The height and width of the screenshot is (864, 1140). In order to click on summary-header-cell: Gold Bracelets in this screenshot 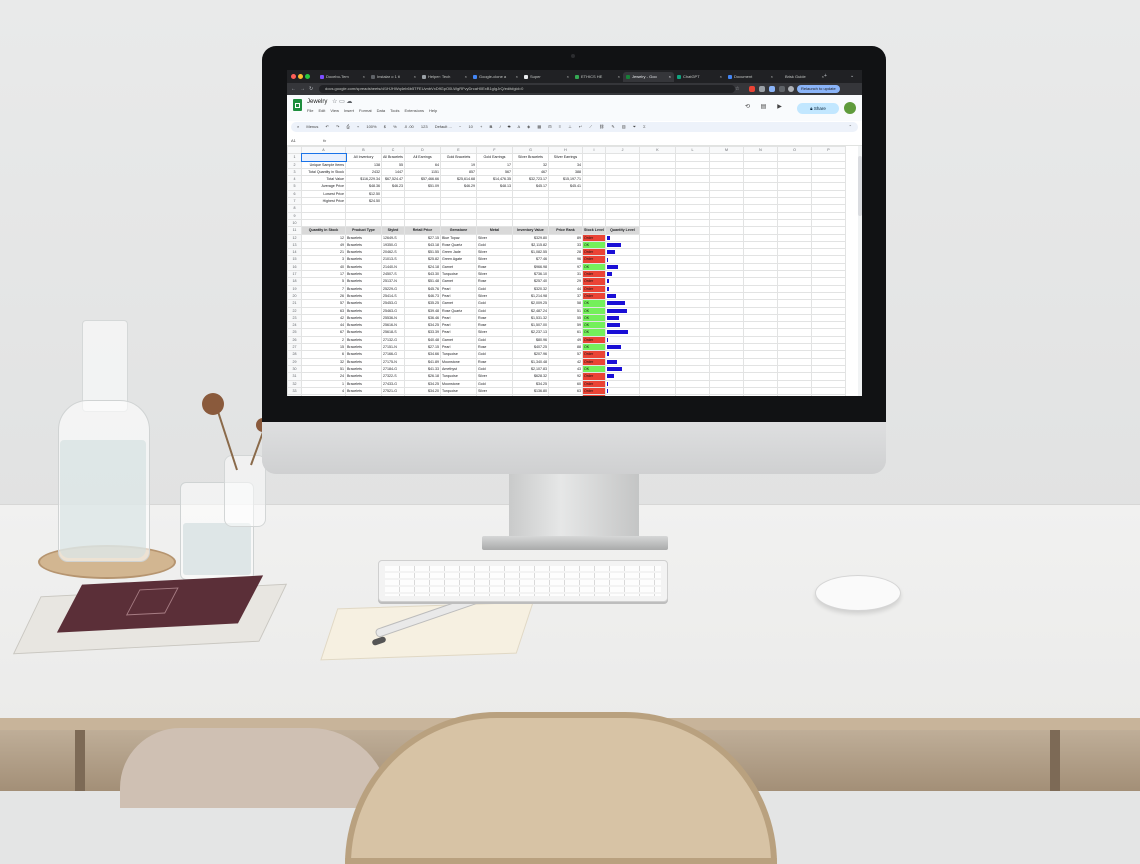, I will do `click(458, 157)`.